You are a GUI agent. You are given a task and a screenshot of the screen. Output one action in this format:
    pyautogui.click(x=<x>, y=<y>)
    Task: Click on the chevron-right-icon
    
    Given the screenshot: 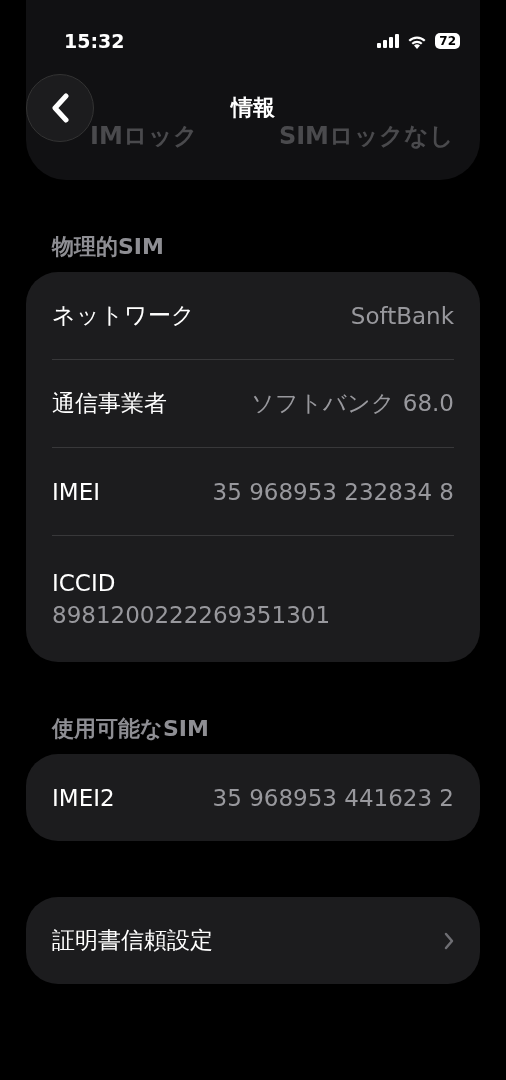 What is the action you would take?
    pyautogui.click(x=449, y=940)
    